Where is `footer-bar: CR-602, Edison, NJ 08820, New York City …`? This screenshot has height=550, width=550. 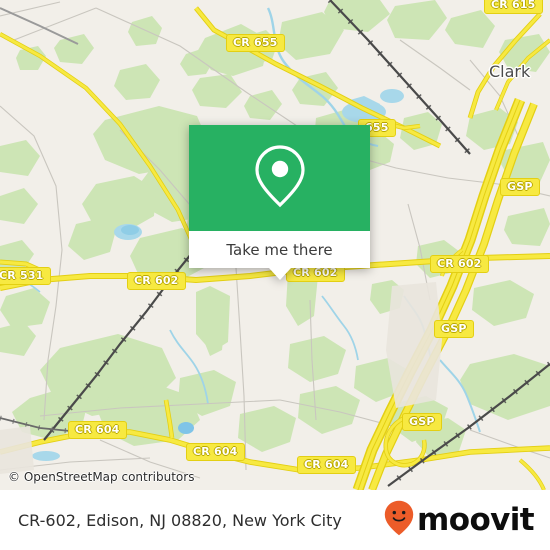
footer-bar: CR-602, Edison, NJ 08820, New York City … is located at coordinates (275, 520).